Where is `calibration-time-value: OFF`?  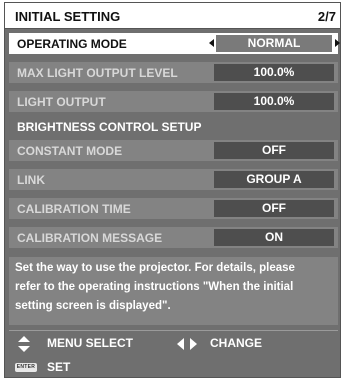
calibration-time-value: OFF is located at coordinates (274, 208).